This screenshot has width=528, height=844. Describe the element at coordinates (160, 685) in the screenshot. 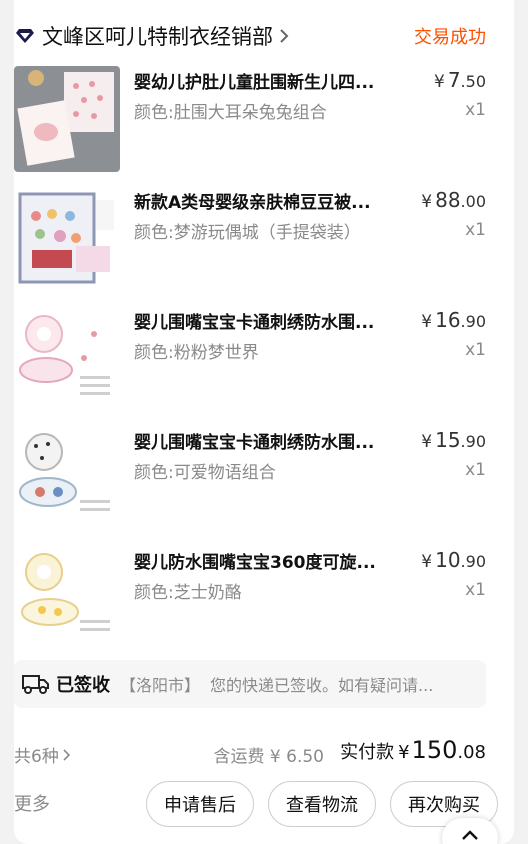

I see `logistics-city: 【洛阳市】` at that location.